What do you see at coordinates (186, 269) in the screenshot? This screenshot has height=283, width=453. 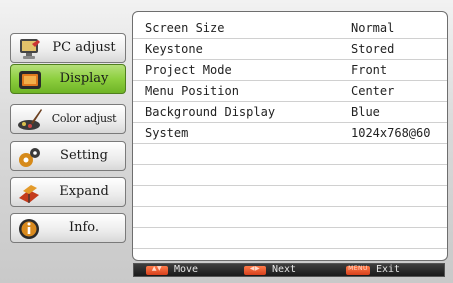 I see `move-hint-label: Move` at bounding box center [186, 269].